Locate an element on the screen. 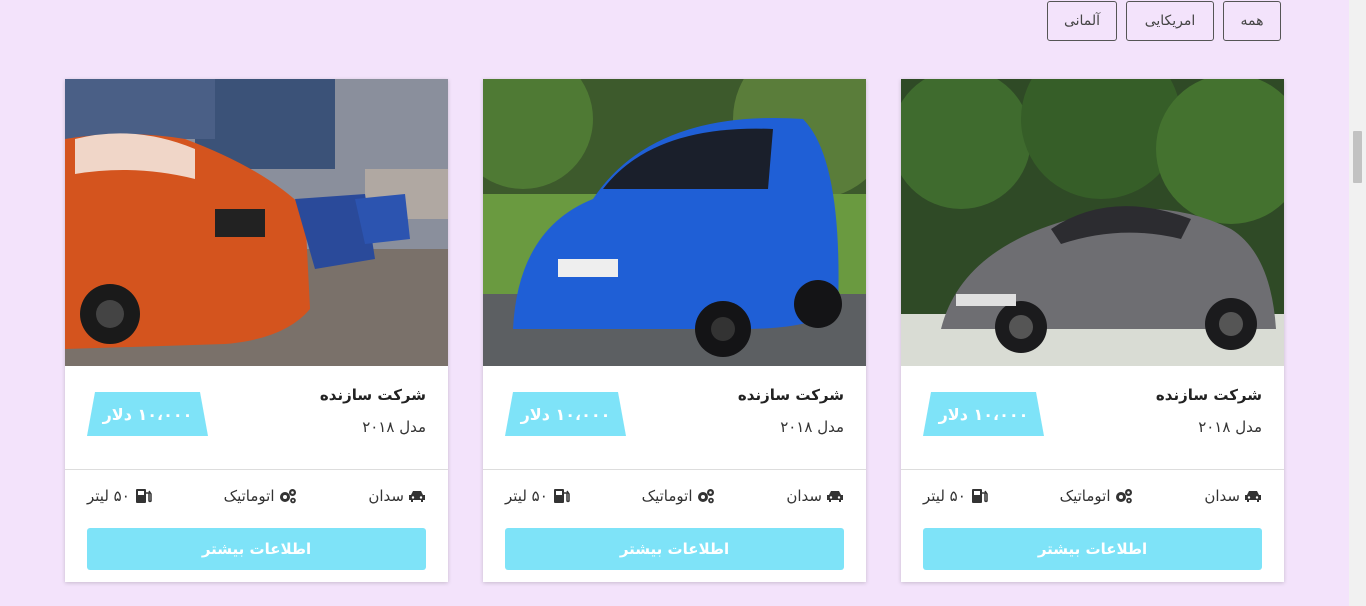 The width and height of the screenshot is (1366, 606). filter-german-button: آلمانی is located at coordinates (1082, 21).